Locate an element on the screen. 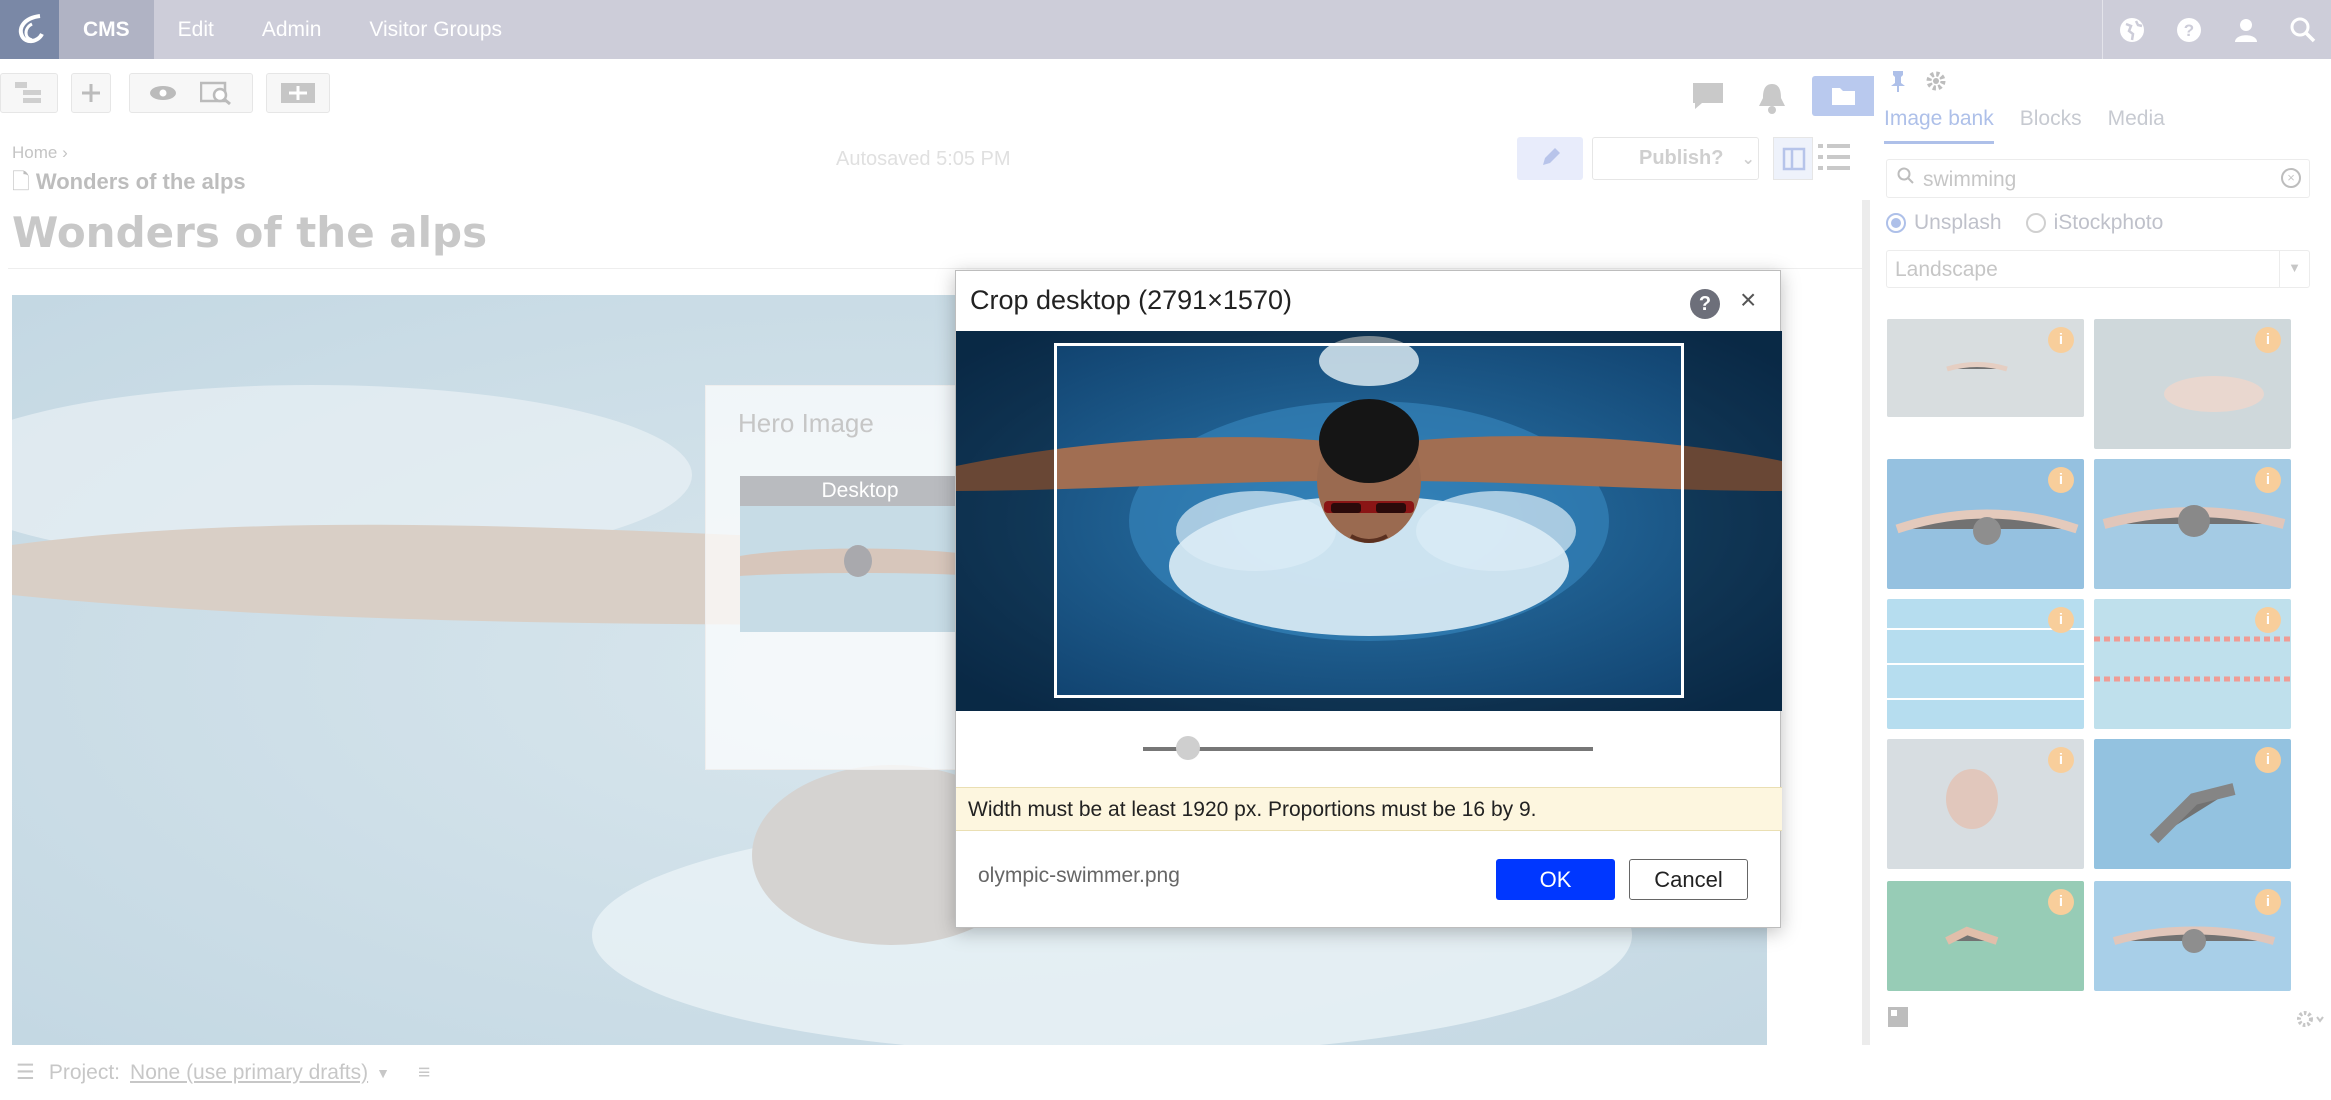 The image size is (2331, 1100). close-icon: × is located at coordinates (1748, 300).